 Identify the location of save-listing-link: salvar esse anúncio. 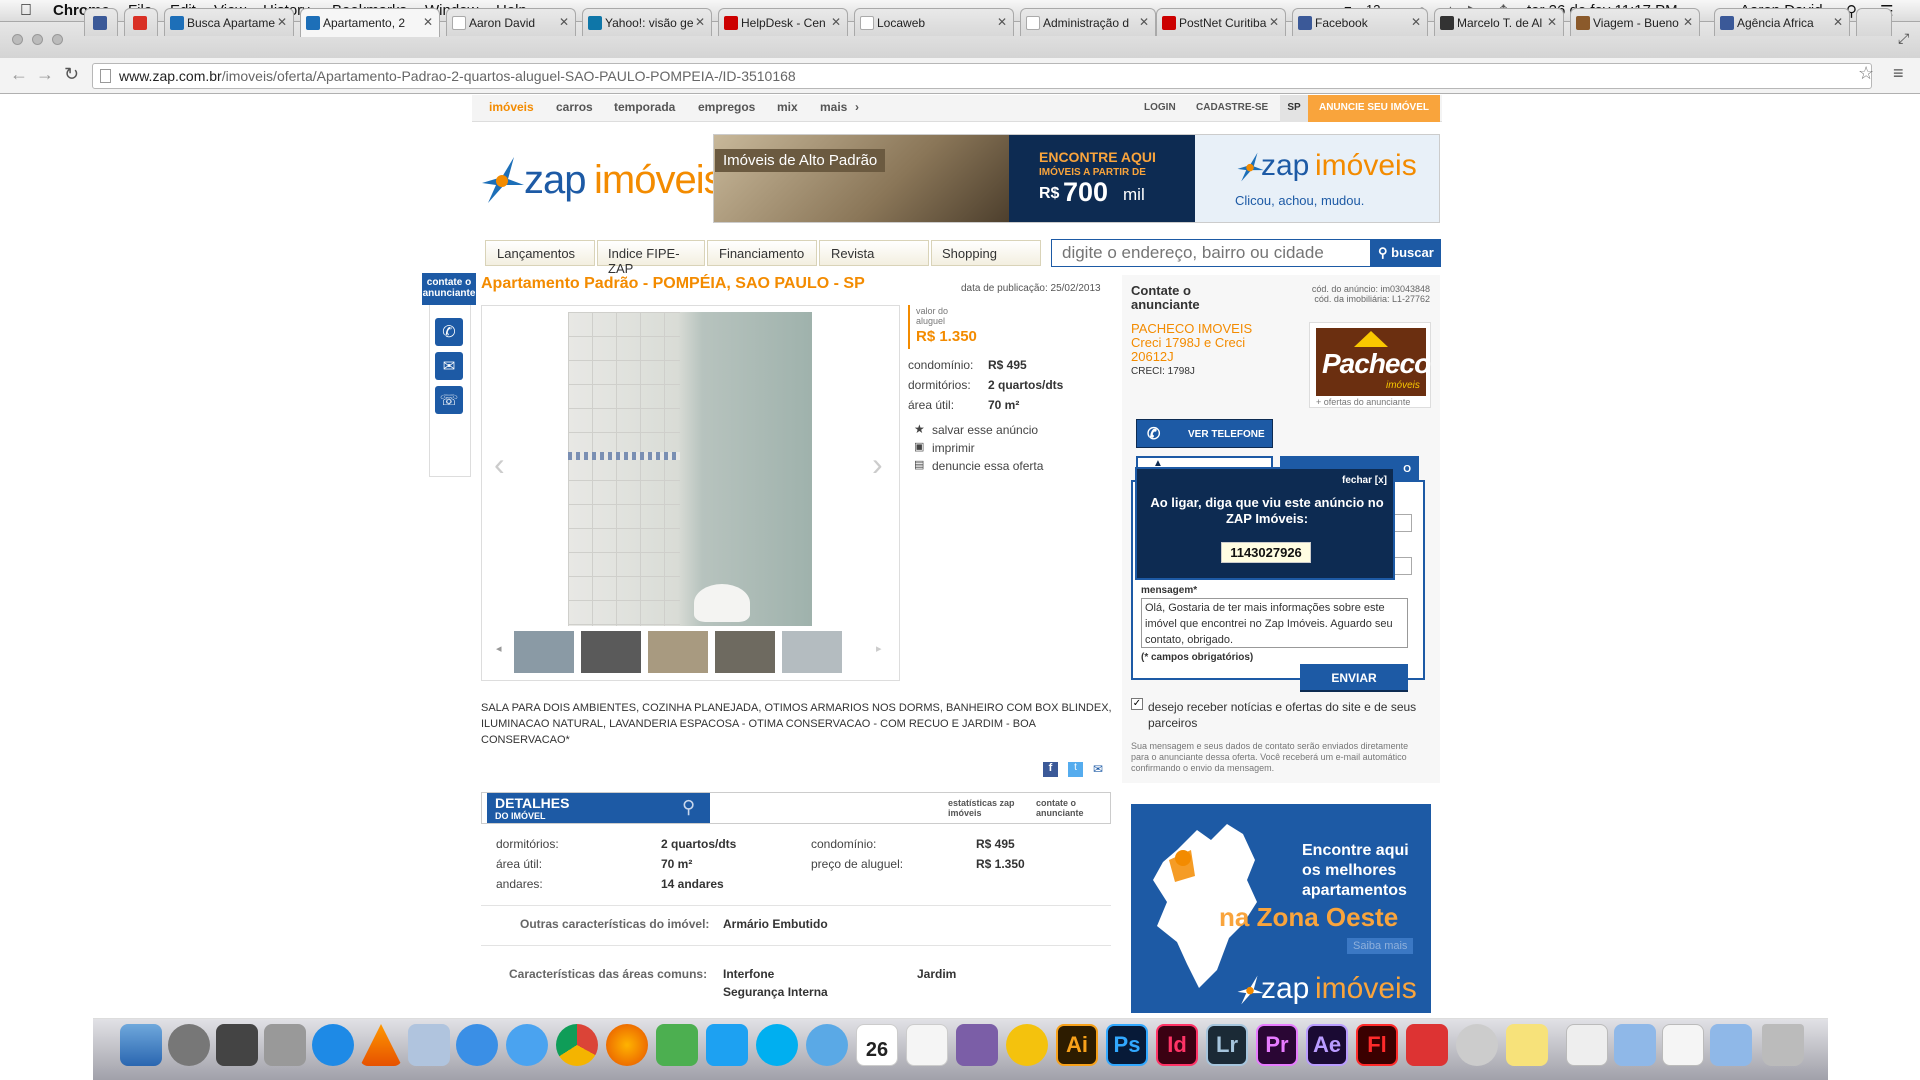
(985, 430).